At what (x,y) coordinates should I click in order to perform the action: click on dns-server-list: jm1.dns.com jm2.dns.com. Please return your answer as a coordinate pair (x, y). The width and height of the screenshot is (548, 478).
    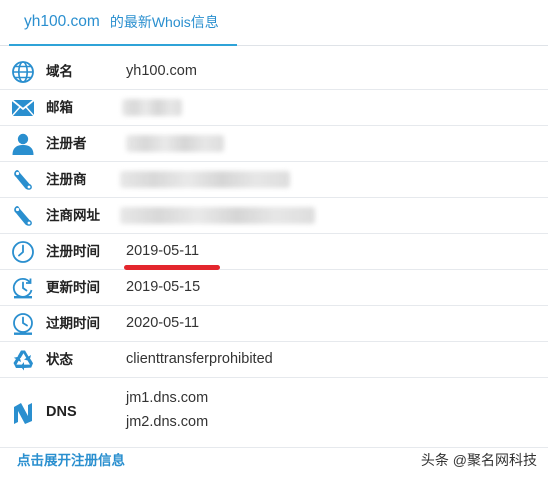
    Looking at the image, I should click on (167, 410).